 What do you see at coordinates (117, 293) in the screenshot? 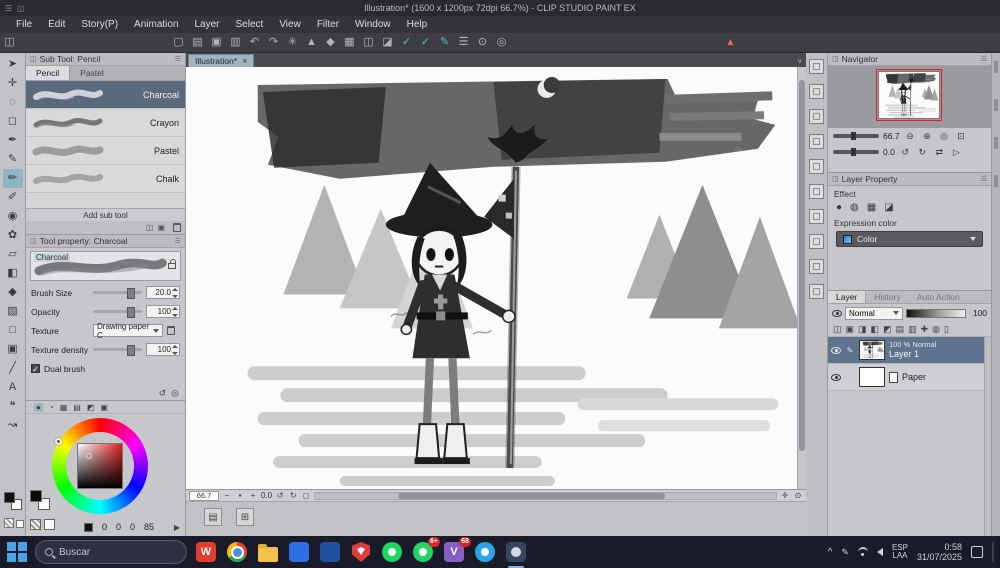
I see `brush-size-slider` at bounding box center [117, 293].